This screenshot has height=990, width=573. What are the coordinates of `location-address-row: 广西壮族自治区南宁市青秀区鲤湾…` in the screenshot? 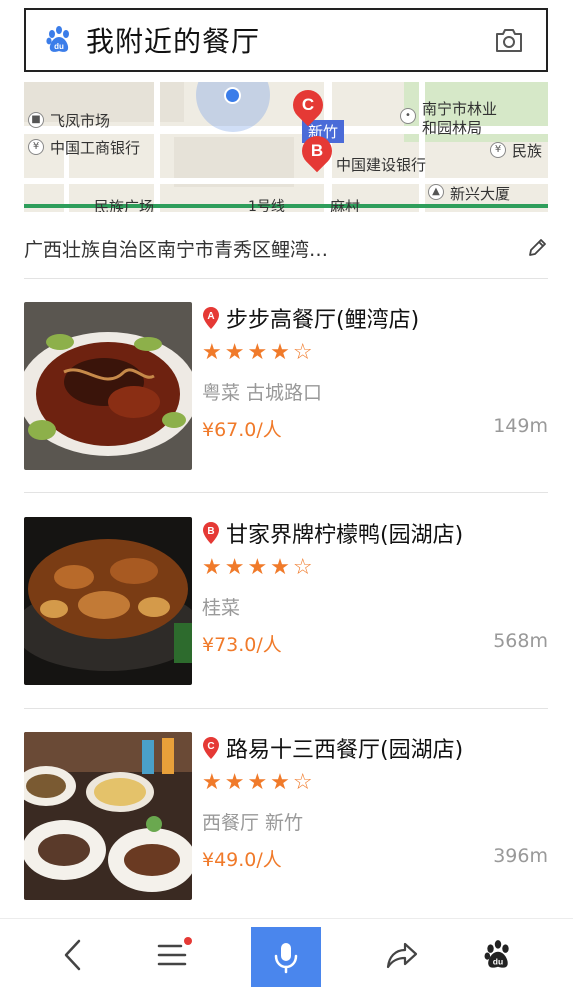 It's located at (286, 248).